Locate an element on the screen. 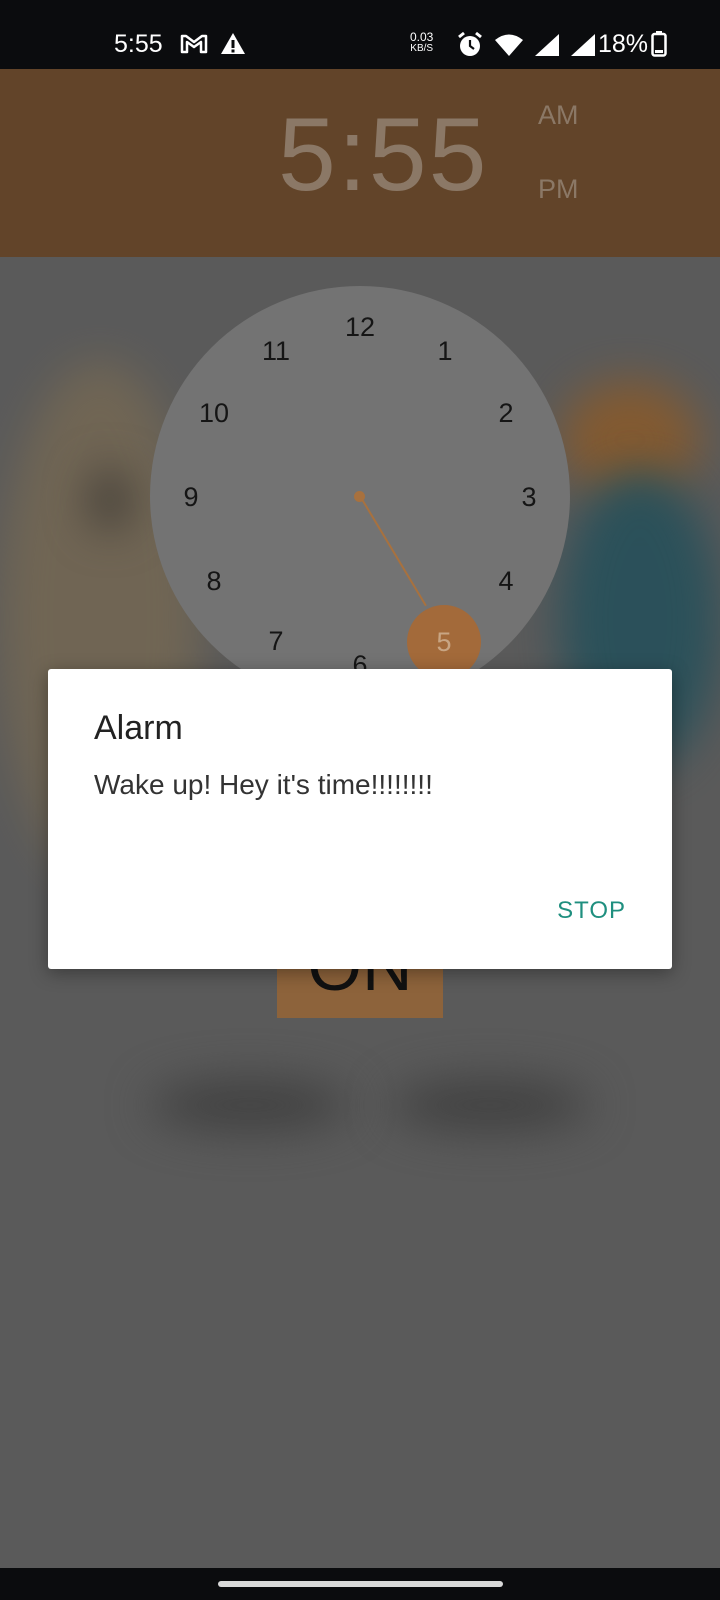 The width and height of the screenshot is (720, 1600). alarm-icon is located at coordinates (470, 47).